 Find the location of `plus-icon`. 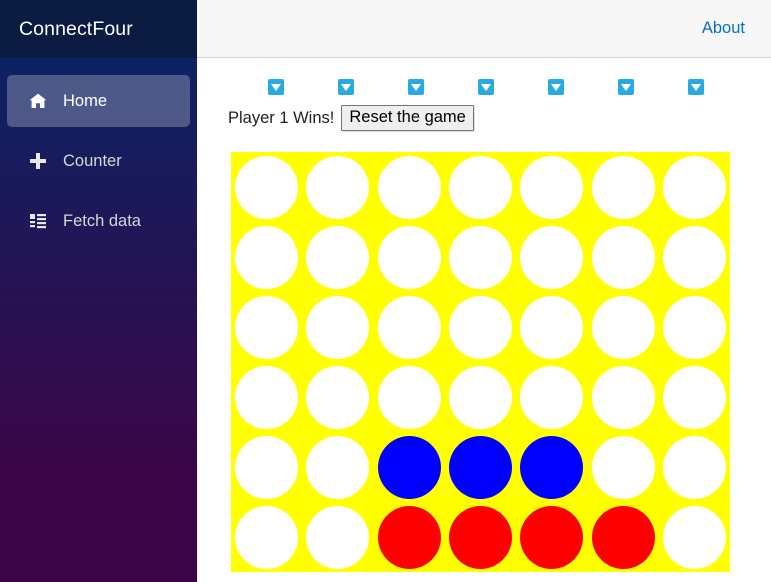

plus-icon is located at coordinates (38, 161).